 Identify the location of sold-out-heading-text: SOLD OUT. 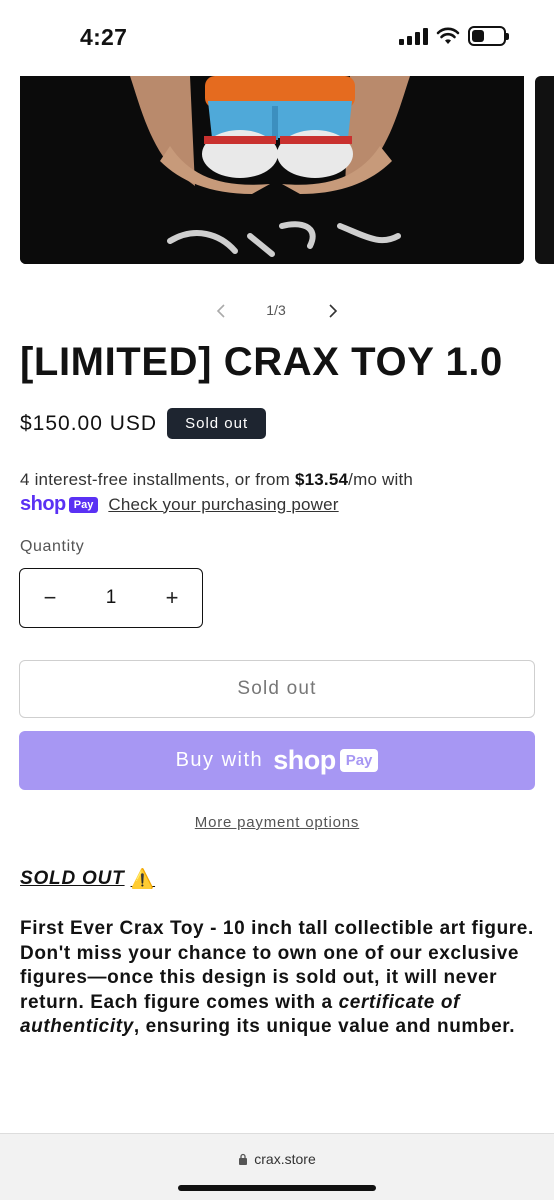
(72, 878).